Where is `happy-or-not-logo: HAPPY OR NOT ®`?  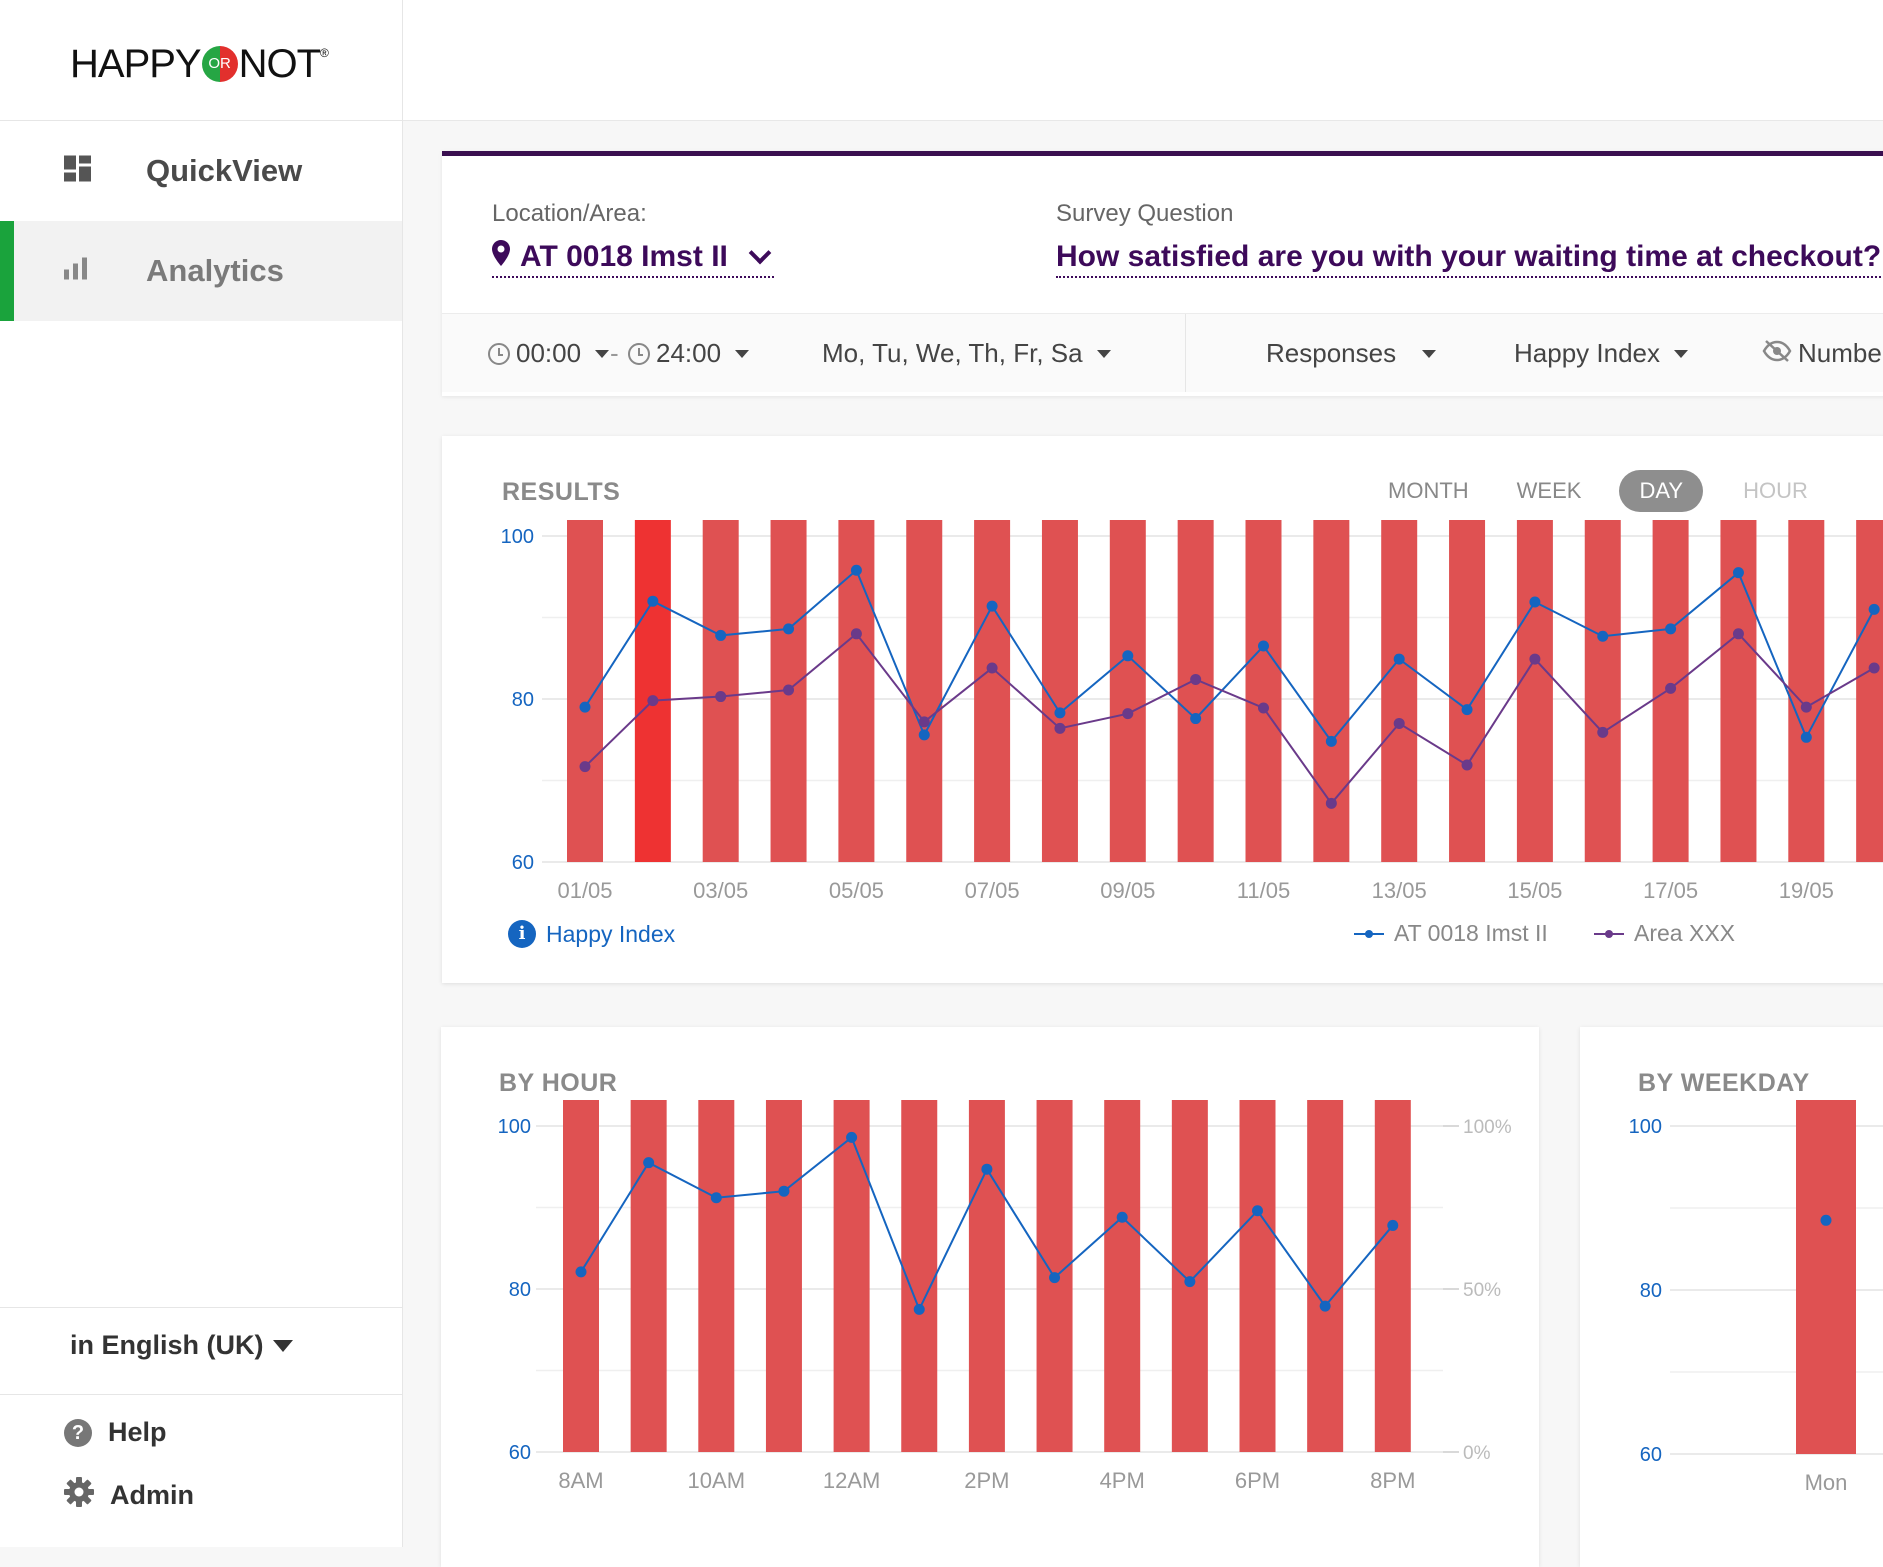 happy-or-not-logo: HAPPY OR NOT ® is located at coordinates (199, 64).